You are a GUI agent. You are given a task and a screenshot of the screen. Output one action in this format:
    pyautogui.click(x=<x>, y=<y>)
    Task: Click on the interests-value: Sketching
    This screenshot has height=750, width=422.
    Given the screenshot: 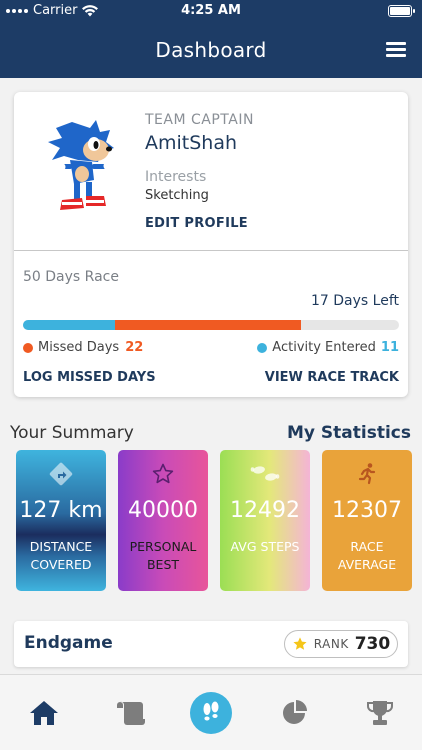 What is the action you would take?
    pyautogui.click(x=177, y=195)
    